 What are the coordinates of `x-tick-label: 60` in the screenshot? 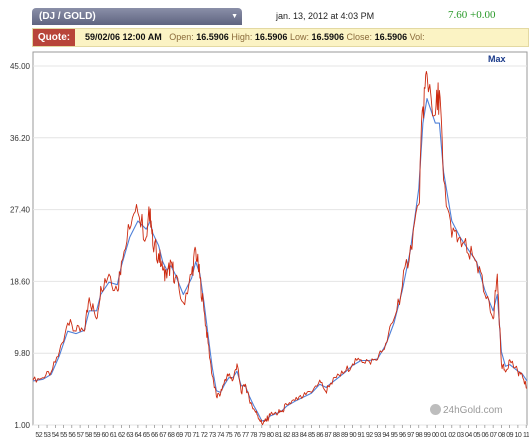 It's located at (104, 435).